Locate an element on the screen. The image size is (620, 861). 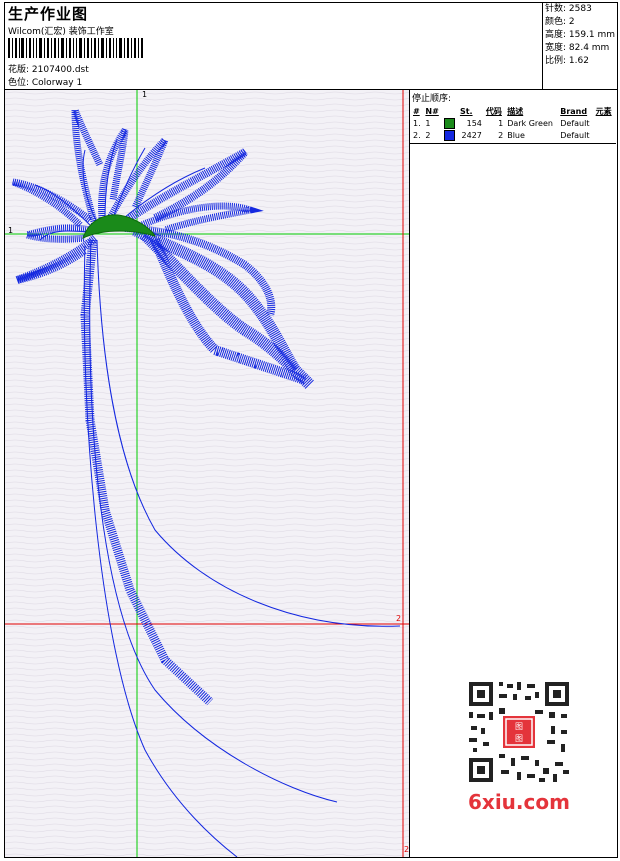
table-header-row: # N# St. 代码 描述 Brand 元素 is located at coordinates (513, 111).